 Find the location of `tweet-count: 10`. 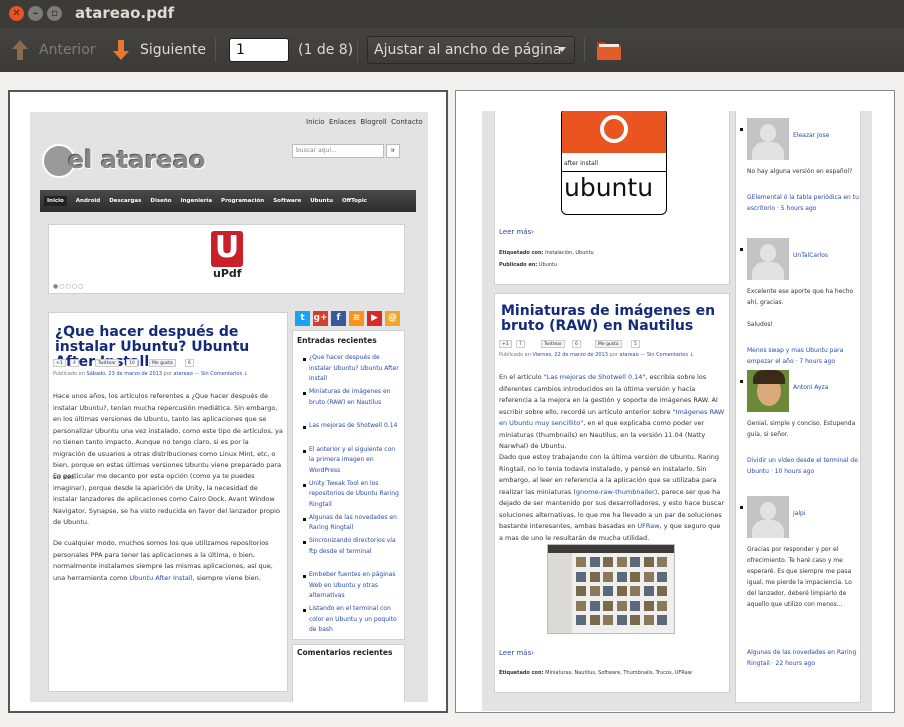

tweet-count: 10 is located at coordinates (132, 363).